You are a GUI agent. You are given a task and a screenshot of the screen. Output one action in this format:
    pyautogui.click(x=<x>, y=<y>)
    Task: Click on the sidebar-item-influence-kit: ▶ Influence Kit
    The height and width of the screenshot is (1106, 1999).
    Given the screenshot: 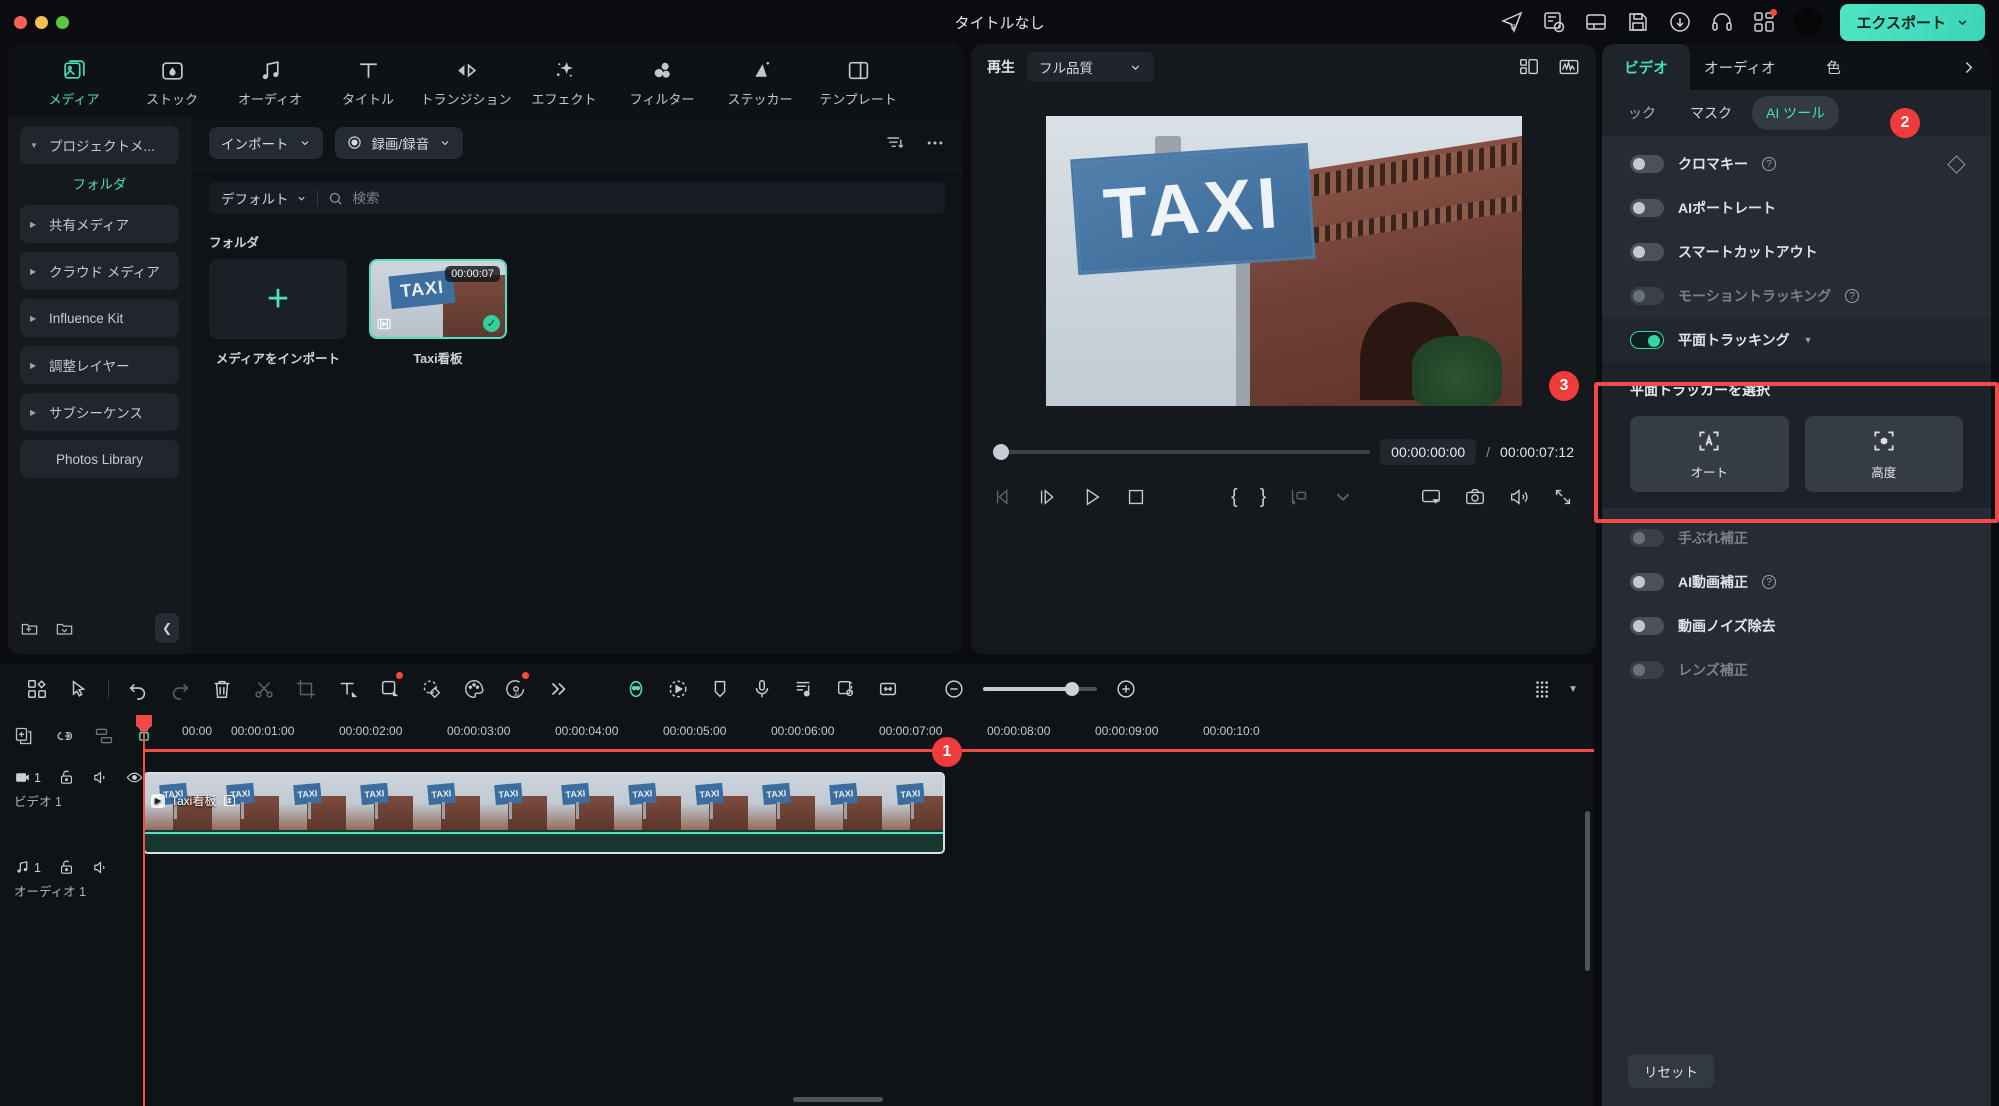 What is the action you would take?
    pyautogui.click(x=99, y=318)
    